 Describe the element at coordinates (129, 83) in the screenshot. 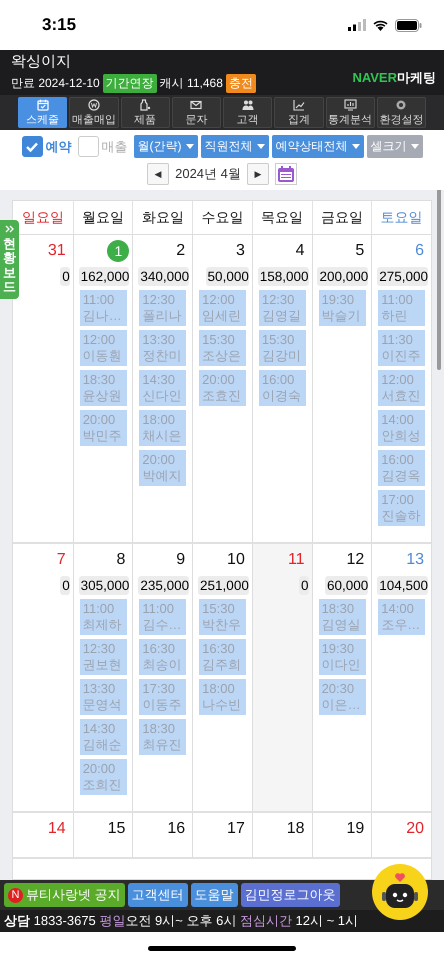

I see `extend-button: 기간연장` at that location.